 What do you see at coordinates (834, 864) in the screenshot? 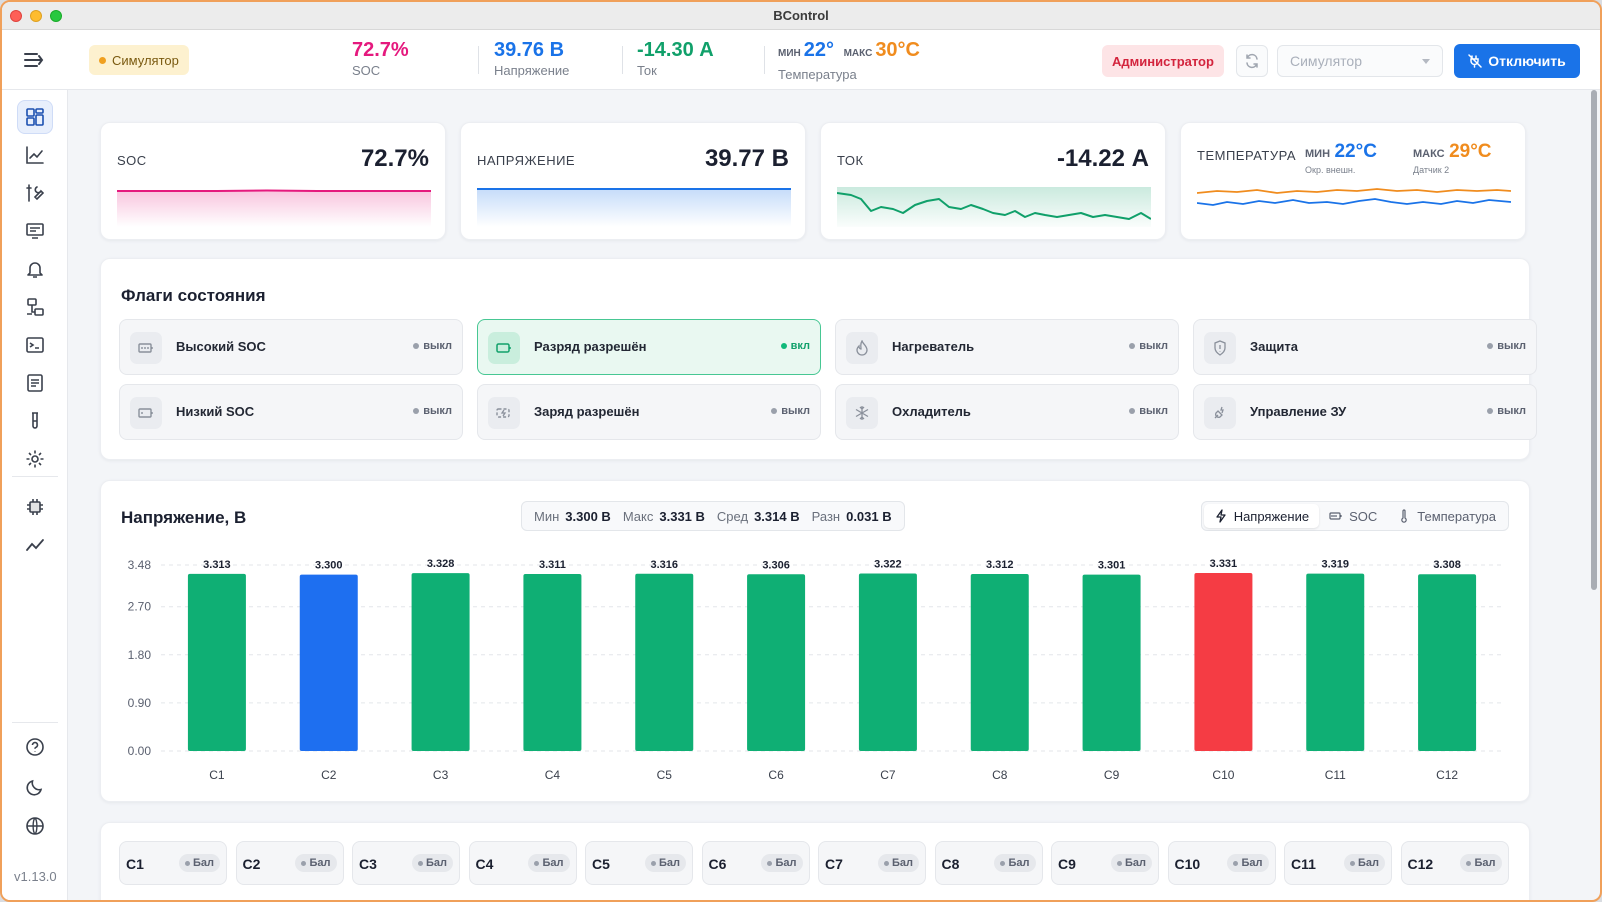
I see `cell-tag-name: C7` at bounding box center [834, 864].